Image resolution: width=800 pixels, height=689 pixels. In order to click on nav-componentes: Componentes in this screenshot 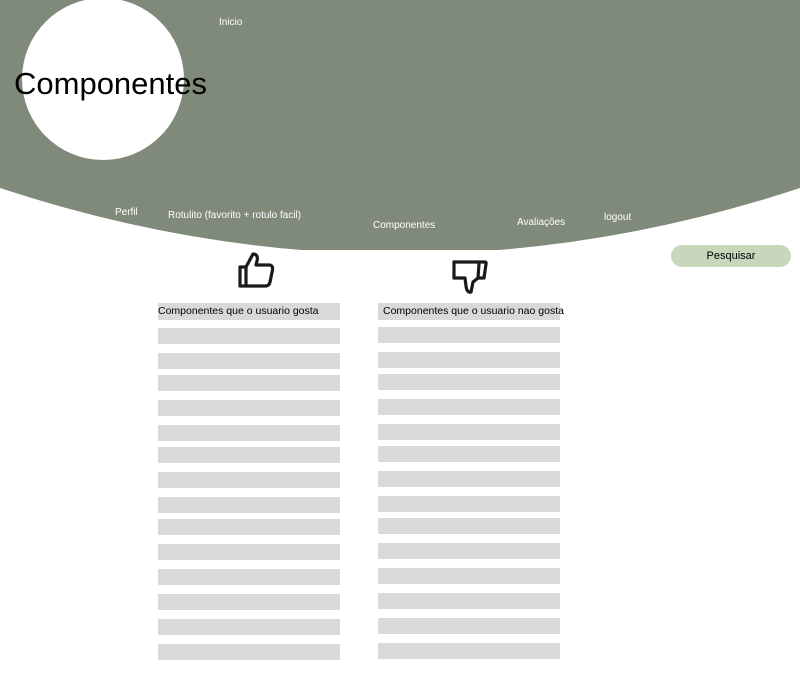, I will do `click(404, 226)`.